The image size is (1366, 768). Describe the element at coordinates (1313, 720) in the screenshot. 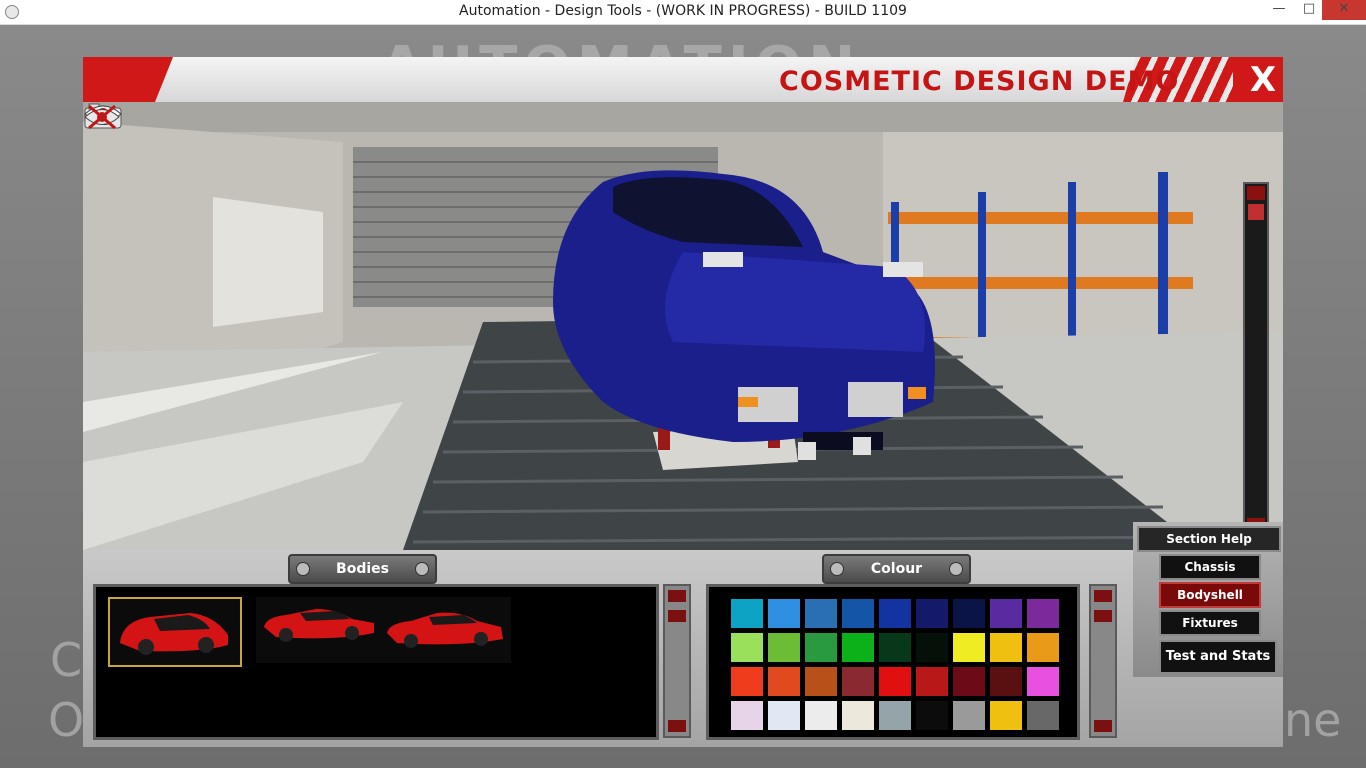

I see `background-letter: ne` at that location.